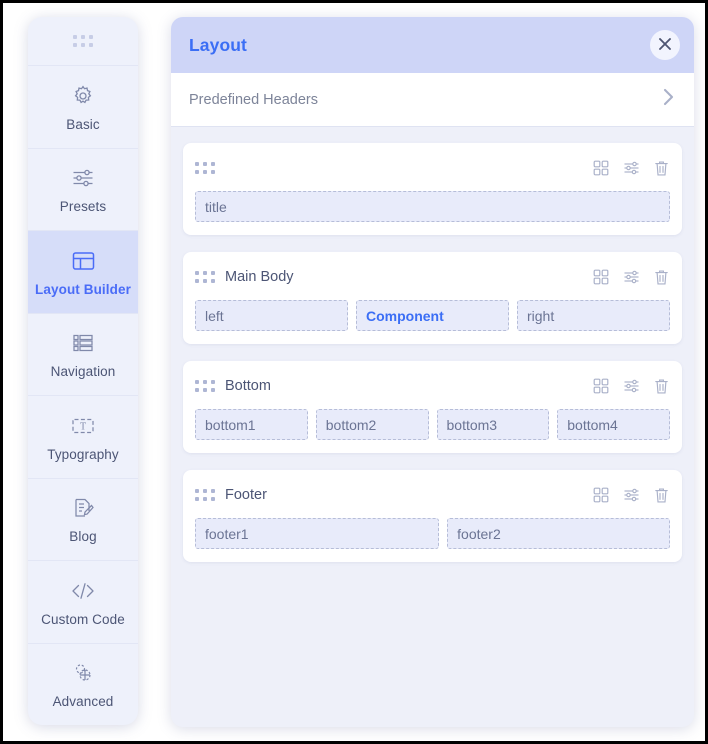 The image size is (708, 744). I want to click on sidebar-item-label: Presets, so click(83, 206).